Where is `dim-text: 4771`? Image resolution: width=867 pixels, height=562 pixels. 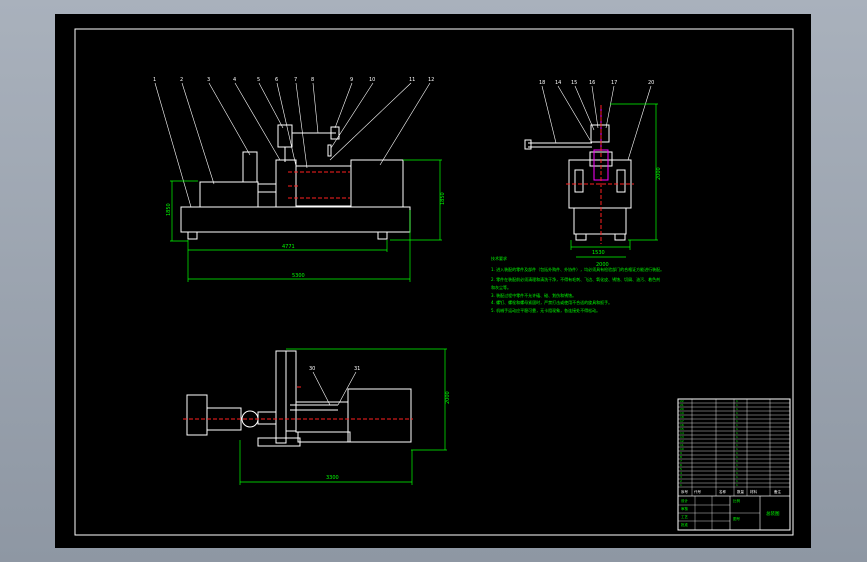
dim-text: 4771 is located at coordinates (288, 247).